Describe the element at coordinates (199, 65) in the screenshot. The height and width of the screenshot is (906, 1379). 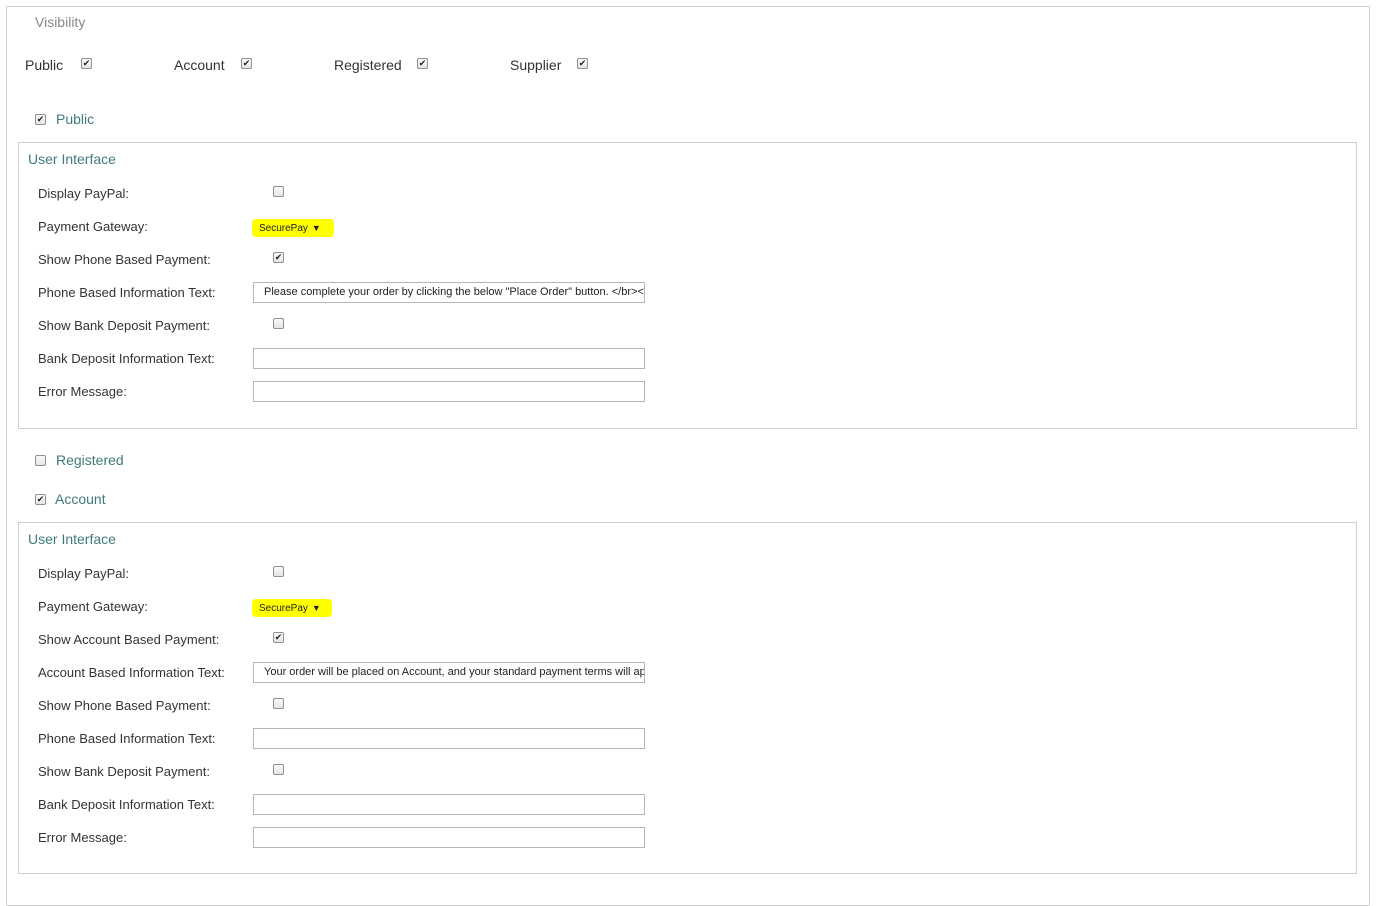
I see `visibility-account-label: Account` at that location.